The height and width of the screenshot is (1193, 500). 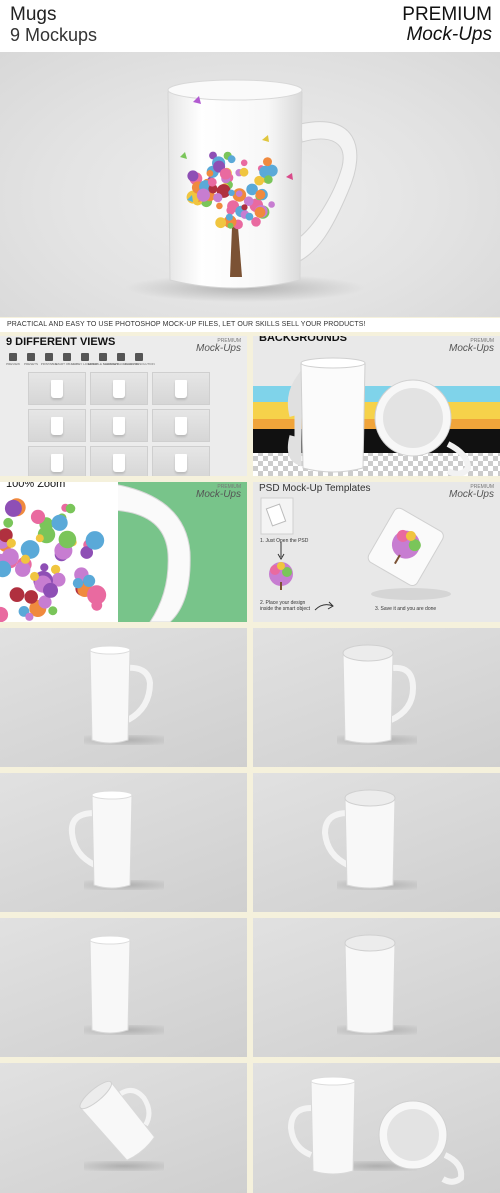 I want to click on views-logo: PREMIUM Mock-Ups, so click(x=218, y=346).